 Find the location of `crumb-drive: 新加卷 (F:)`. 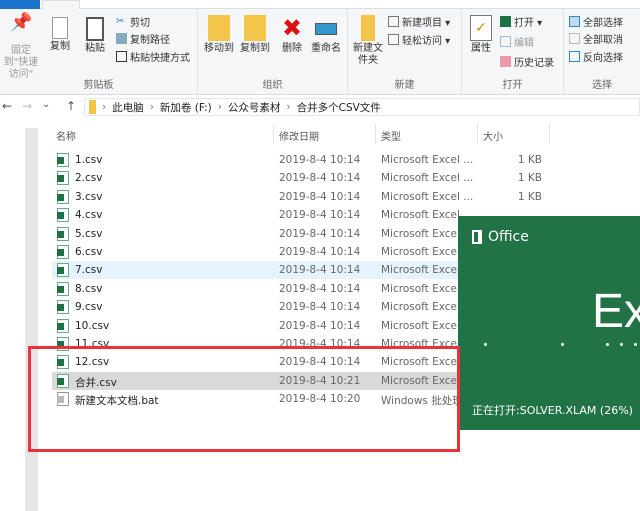

crumb-drive: 新加卷 (F:) is located at coordinates (186, 107).